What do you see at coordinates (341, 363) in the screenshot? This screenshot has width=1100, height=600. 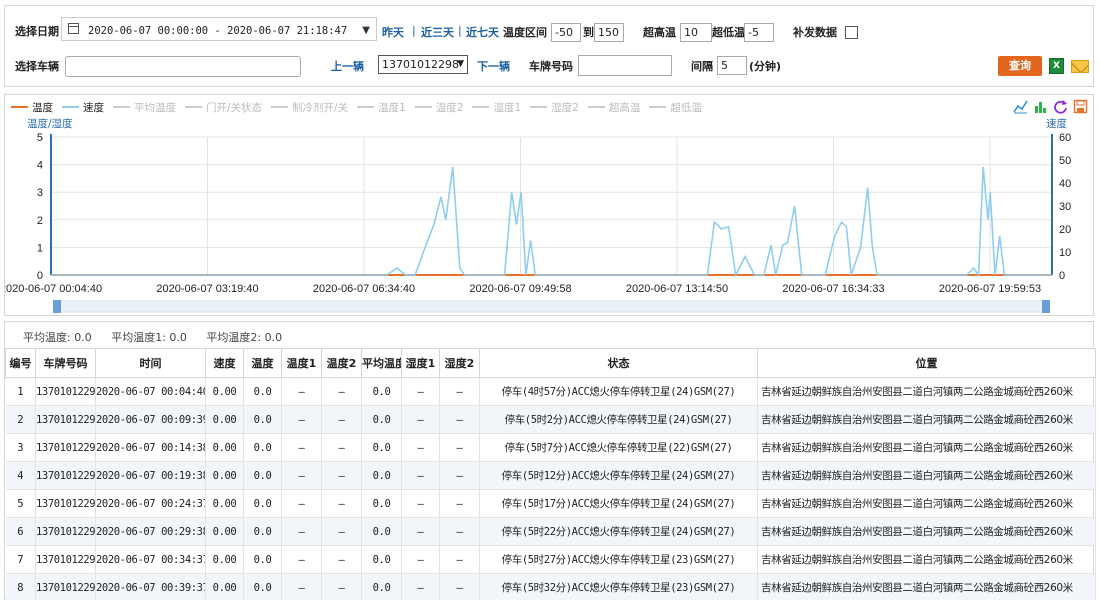 I see `column-header: 温度2` at bounding box center [341, 363].